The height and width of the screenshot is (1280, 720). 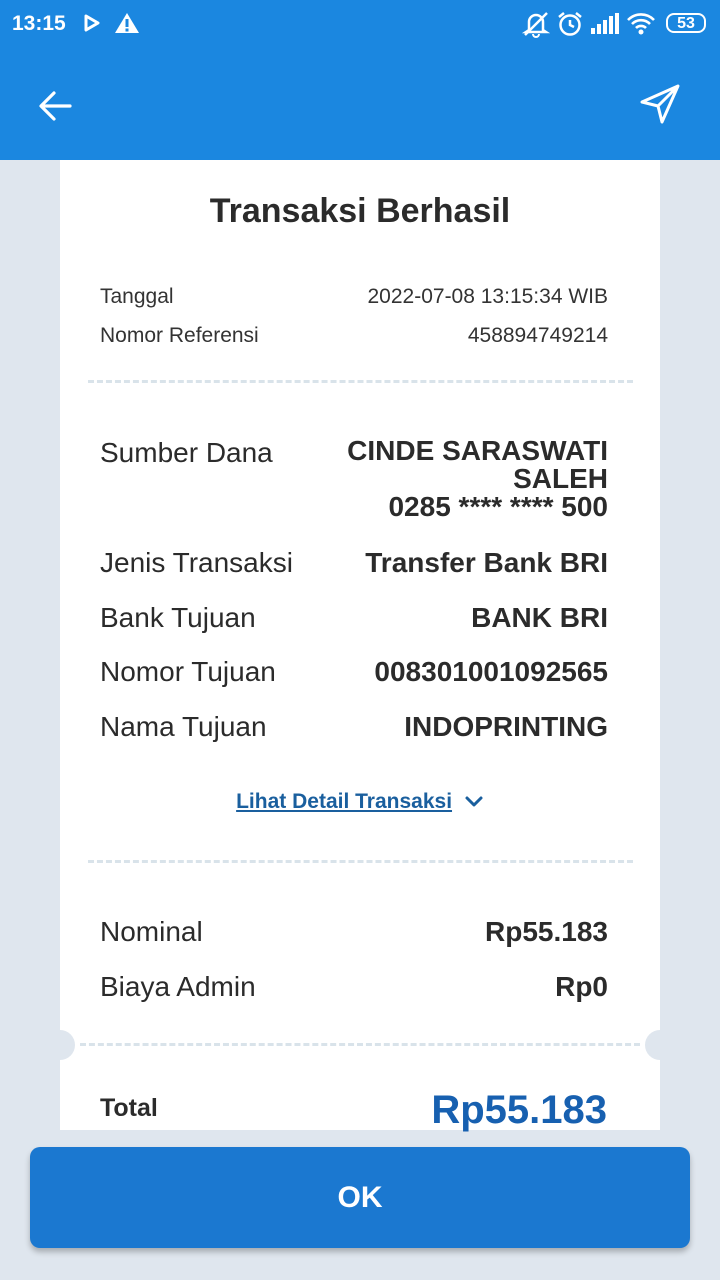 What do you see at coordinates (539, 617) in the screenshot?
I see `destination-bank-value: BANK BRI` at bounding box center [539, 617].